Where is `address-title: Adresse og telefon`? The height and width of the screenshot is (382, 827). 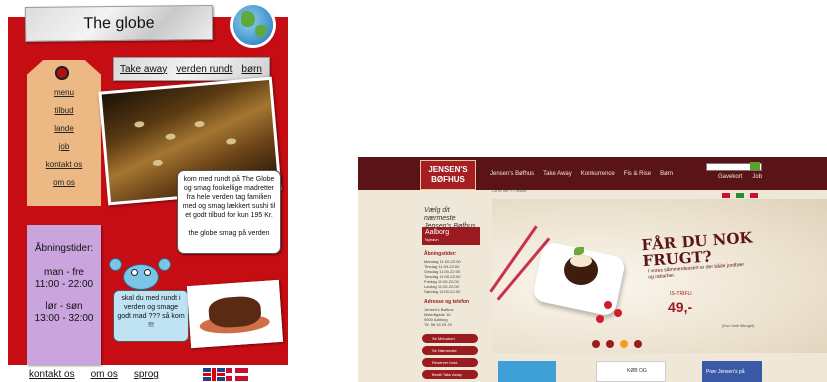
address-title: Adresse og telefon is located at coordinates (447, 302).